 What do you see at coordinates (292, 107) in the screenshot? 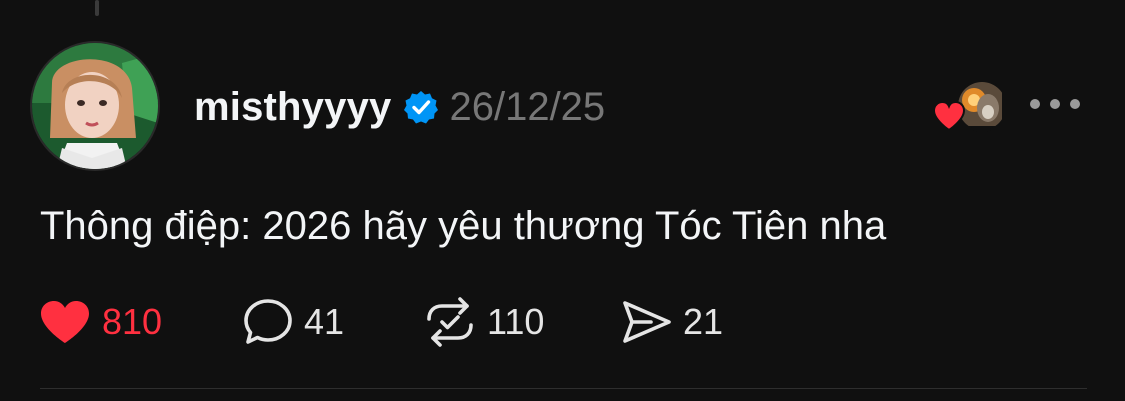
I see `username: misthyyyy` at bounding box center [292, 107].